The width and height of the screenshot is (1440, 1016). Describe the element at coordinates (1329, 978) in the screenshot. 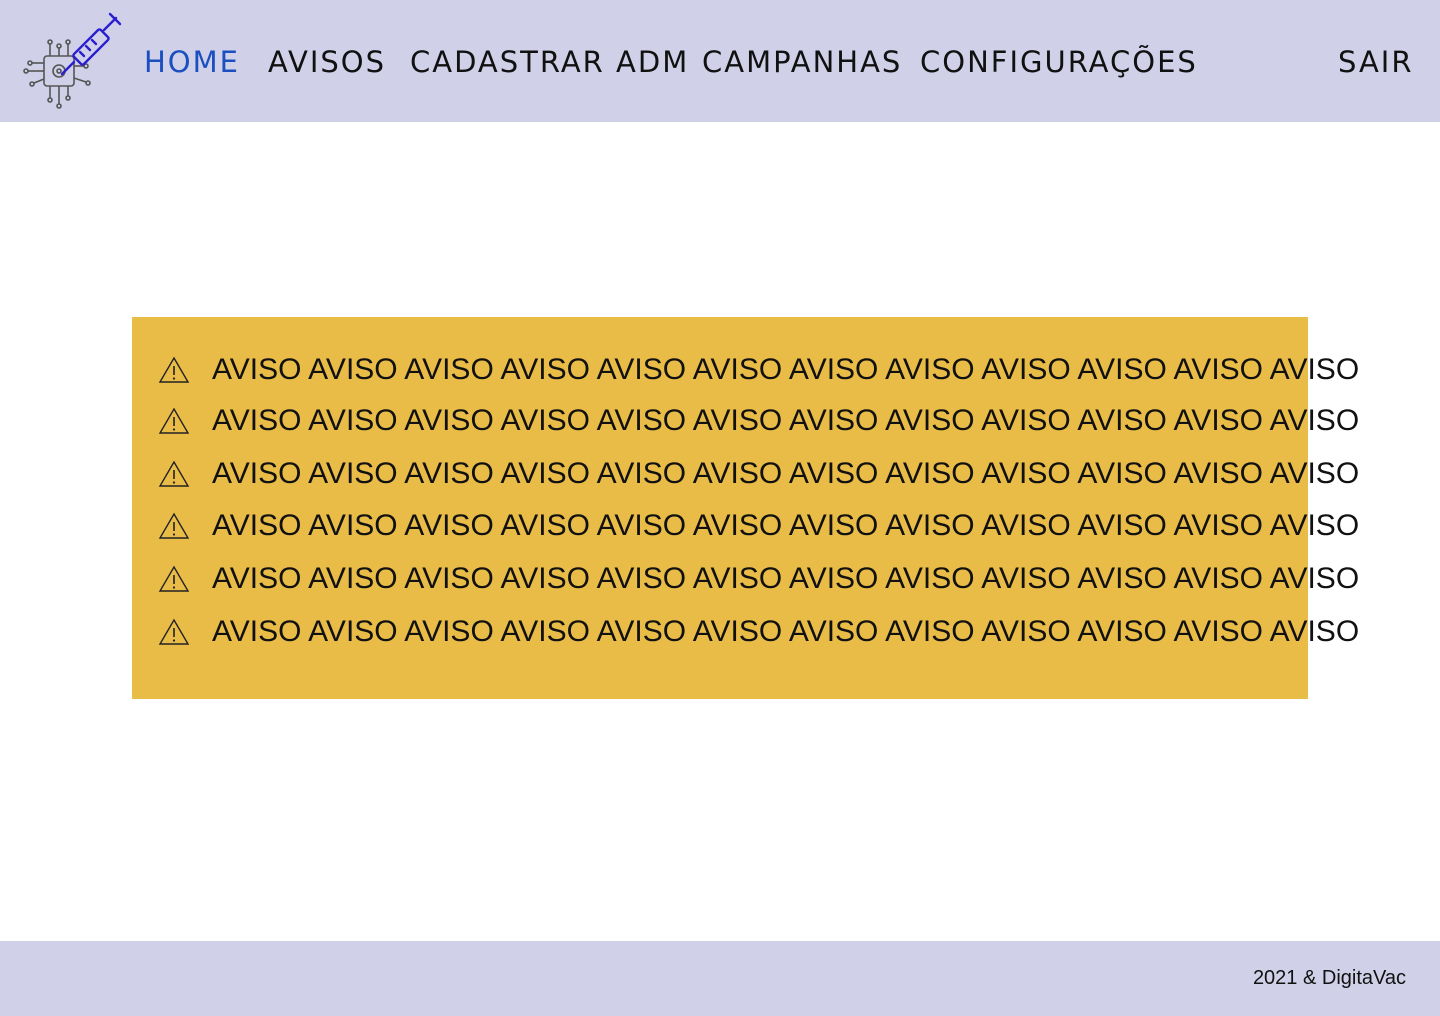

I see `footer-copyright: 2021 & DigitaVac` at that location.